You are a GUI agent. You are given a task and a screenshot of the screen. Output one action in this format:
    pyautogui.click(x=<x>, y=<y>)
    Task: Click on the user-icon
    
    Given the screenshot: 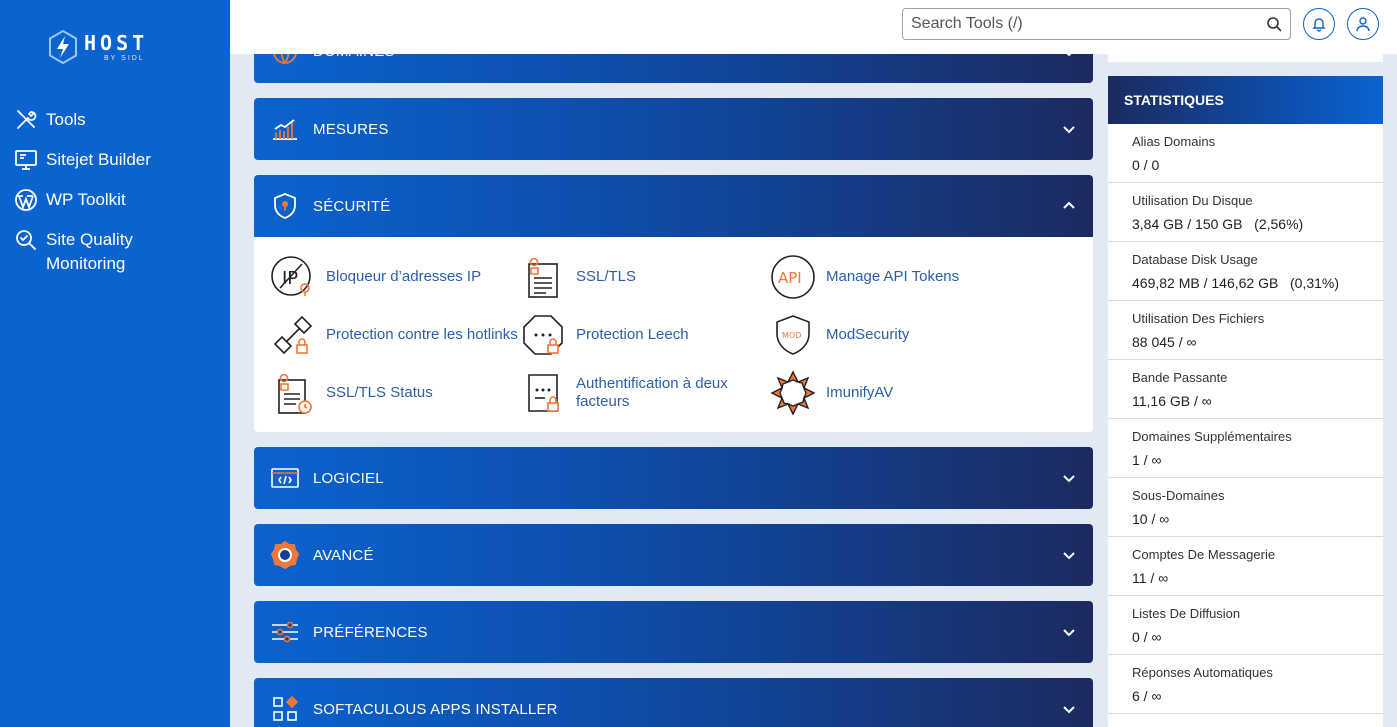 What is the action you would take?
    pyautogui.click(x=1363, y=24)
    